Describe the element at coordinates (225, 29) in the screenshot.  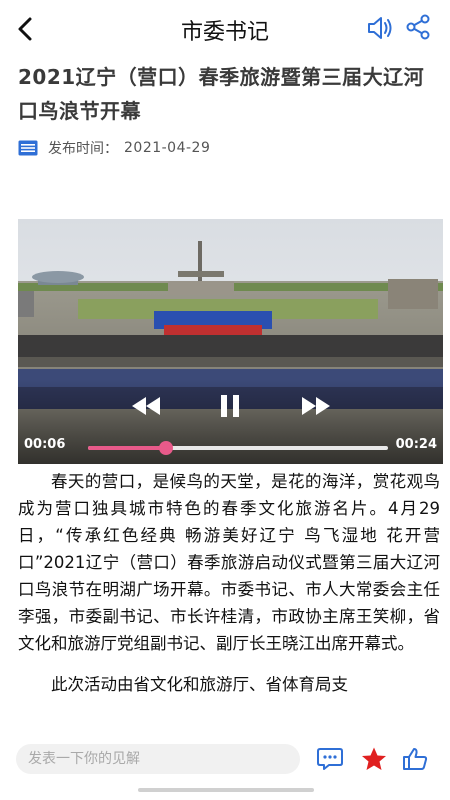
I see `top-bar: 市委书记` at that location.